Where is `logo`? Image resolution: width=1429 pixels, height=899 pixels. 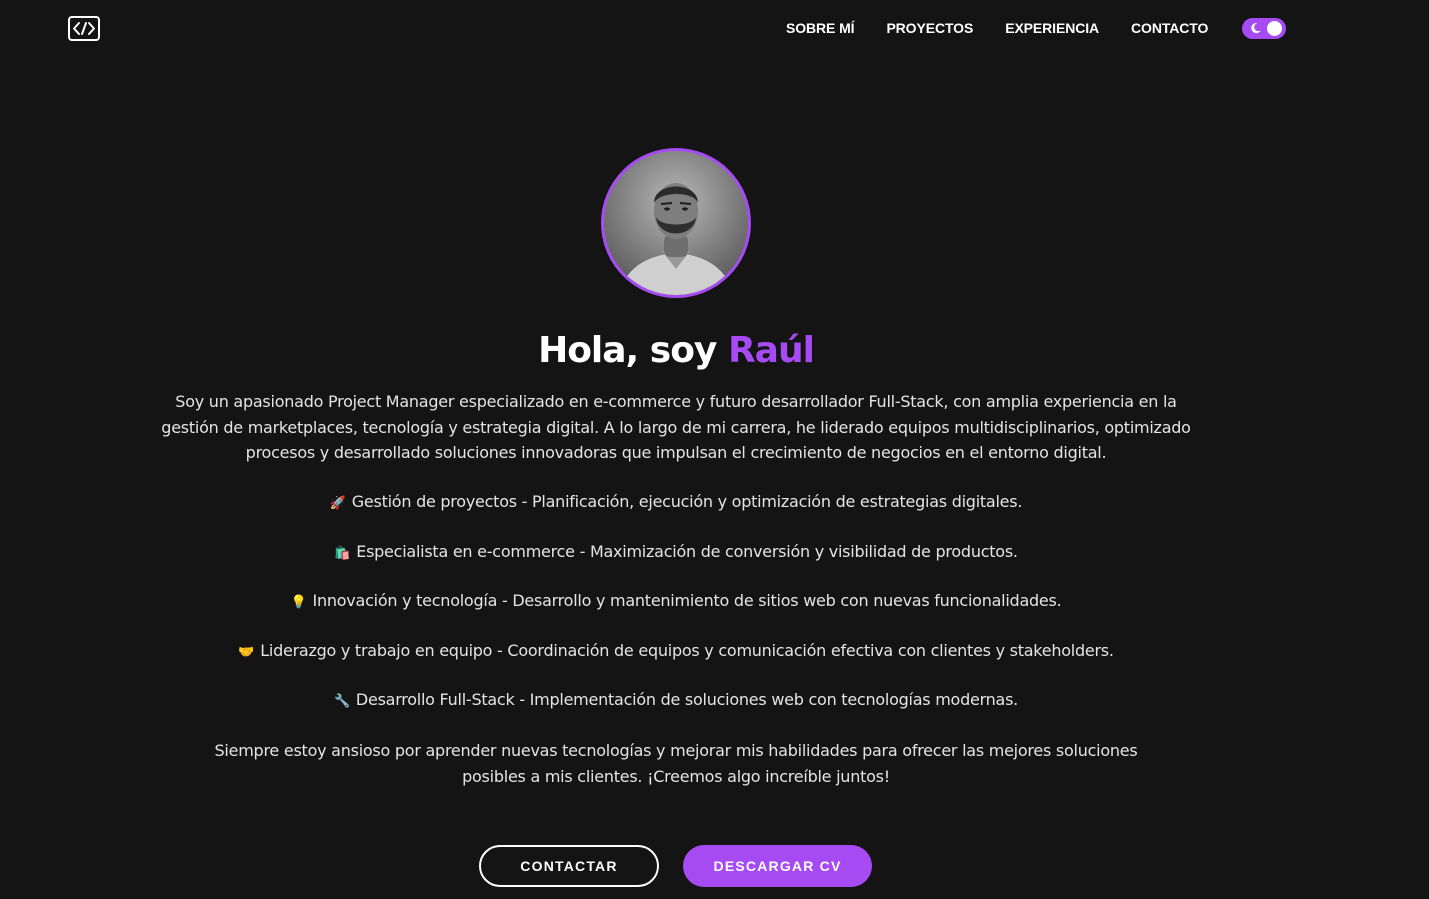 logo is located at coordinates (84, 28).